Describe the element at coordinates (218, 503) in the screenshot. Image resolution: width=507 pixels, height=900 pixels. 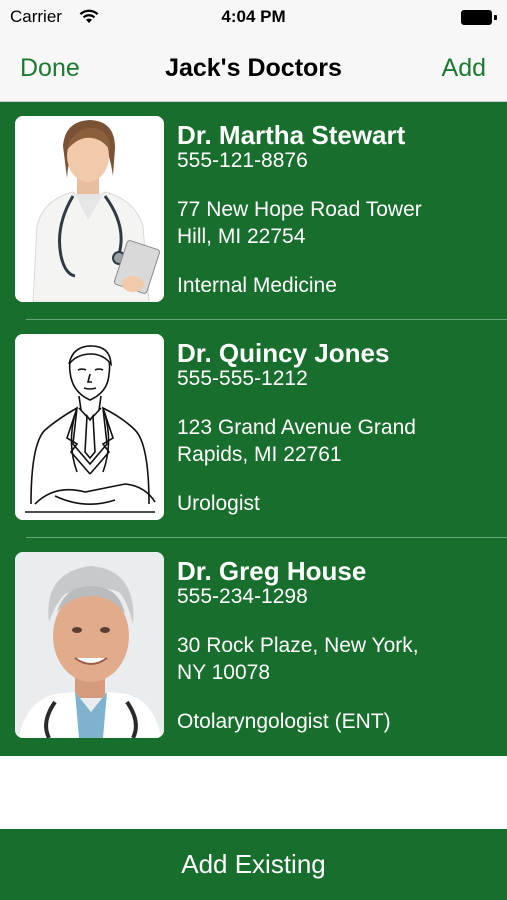
I see `doctor-specialty: Urologist` at that location.